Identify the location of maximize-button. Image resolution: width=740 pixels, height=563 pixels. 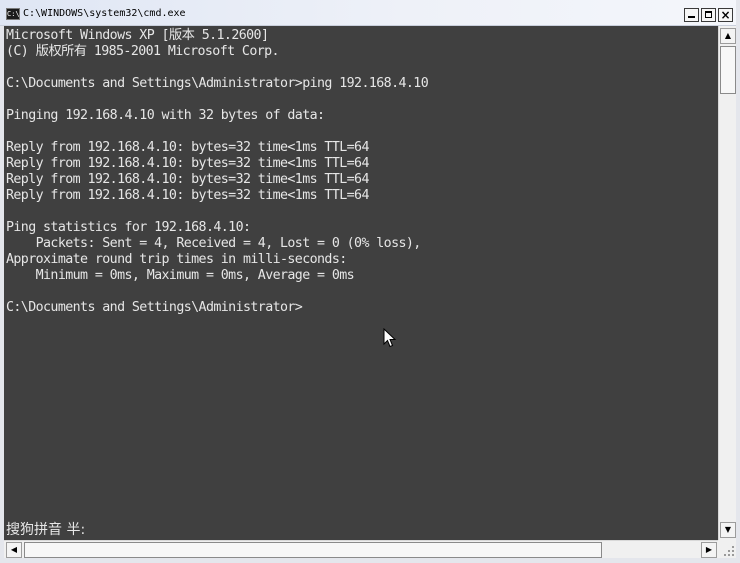
(708, 15).